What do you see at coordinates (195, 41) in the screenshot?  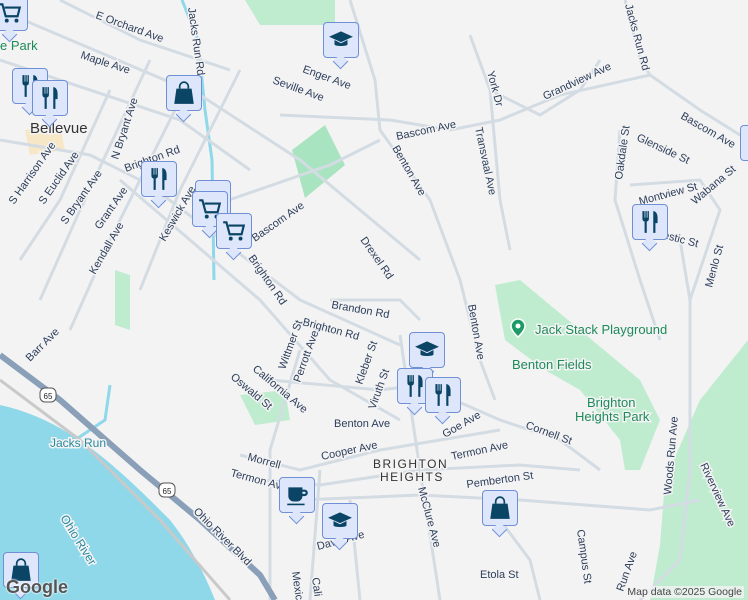 I see `label-jacks-run-rd: Jacks Run Rd` at bounding box center [195, 41].